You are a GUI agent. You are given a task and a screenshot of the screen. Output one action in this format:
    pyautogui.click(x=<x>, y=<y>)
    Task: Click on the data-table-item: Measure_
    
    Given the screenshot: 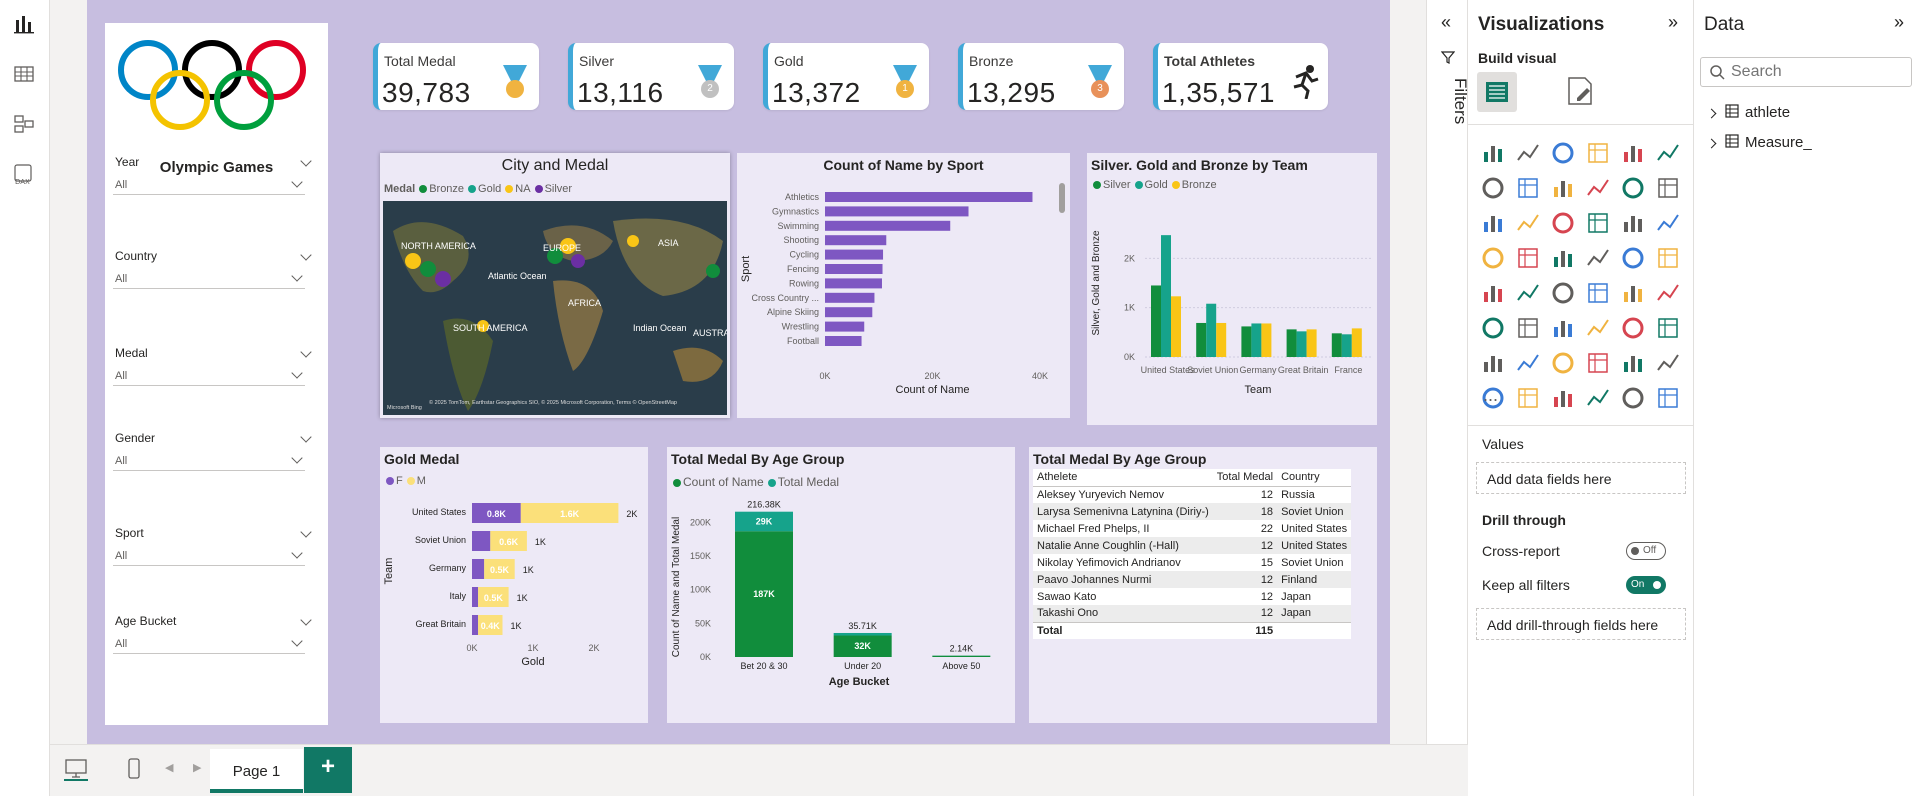 What is the action you would take?
    pyautogui.click(x=1759, y=145)
    